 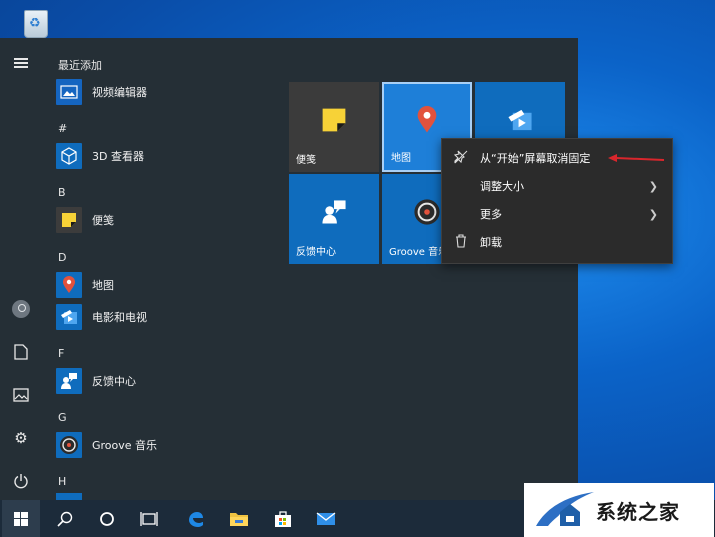 I want to click on tile-feedback-hub: 反馈中心, so click(x=334, y=219).